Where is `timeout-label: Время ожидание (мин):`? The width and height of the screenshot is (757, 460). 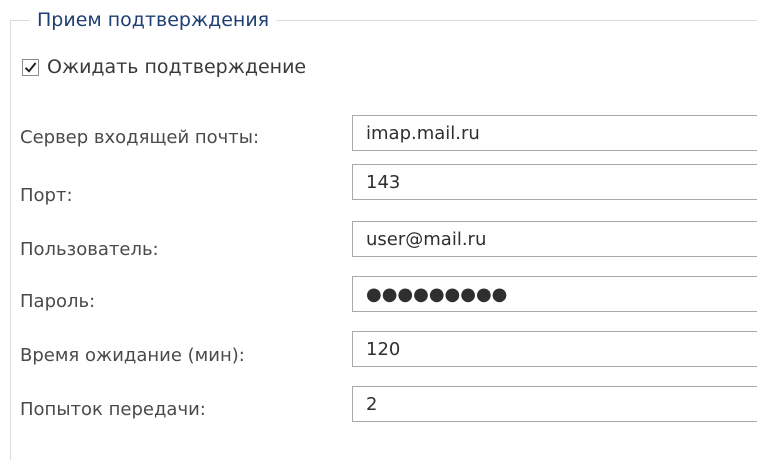
timeout-label: Время ожидание (мин): is located at coordinates (132, 355).